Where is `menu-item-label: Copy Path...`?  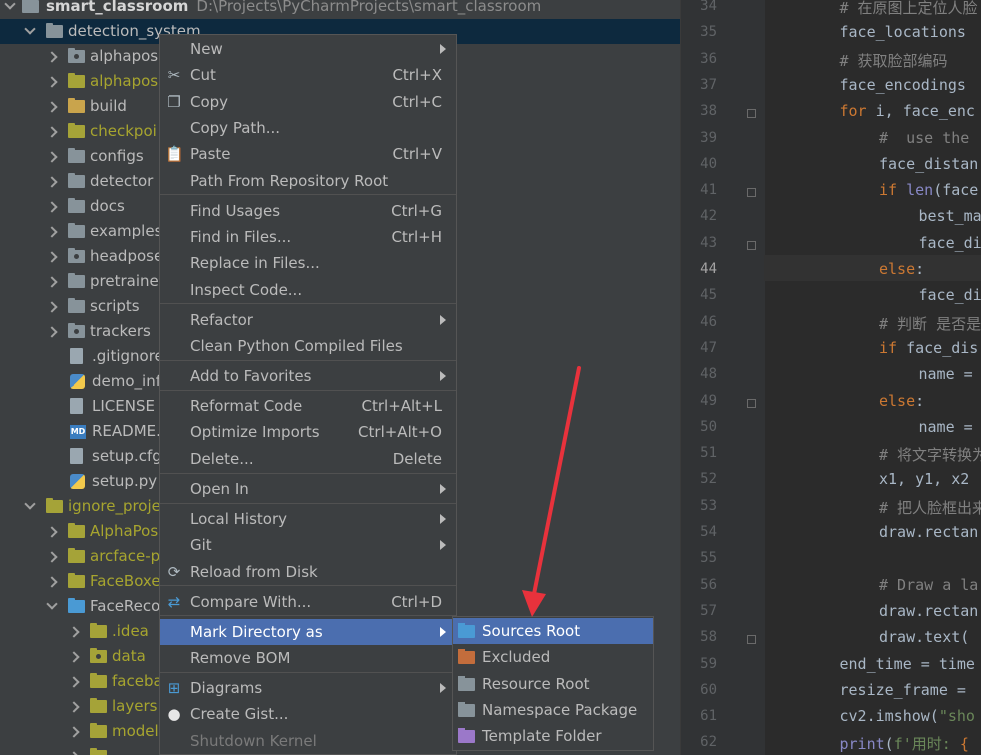
menu-item-label: Copy Path... is located at coordinates (235, 127).